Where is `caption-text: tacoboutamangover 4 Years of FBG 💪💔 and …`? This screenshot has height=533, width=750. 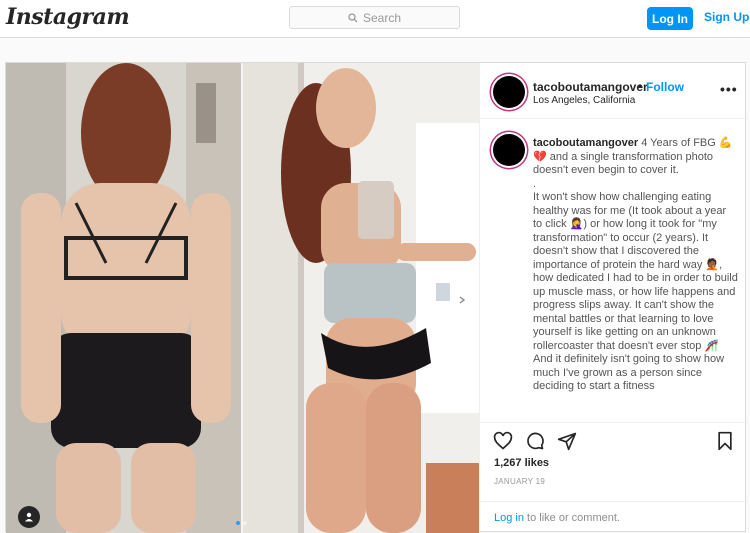 caption-text: tacoboutamangover 4 Years of FBG 💪💔 and … is located at coordinates (635, 265).